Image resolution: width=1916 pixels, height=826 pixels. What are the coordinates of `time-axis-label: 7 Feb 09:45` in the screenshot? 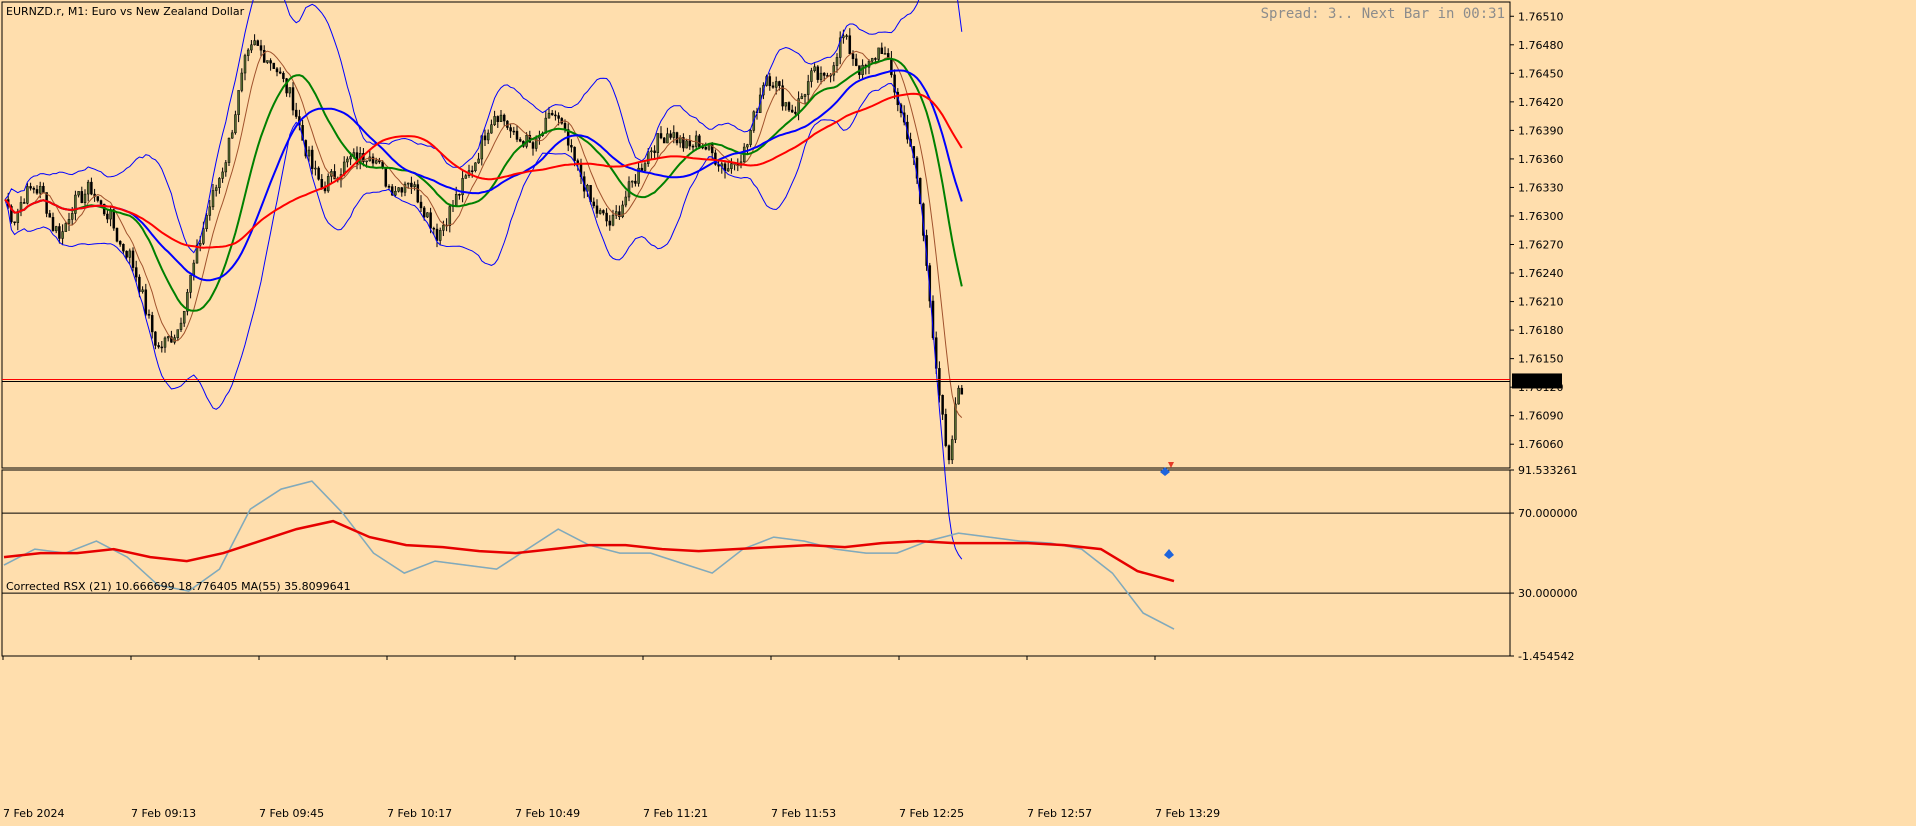 It's located at (291, 813).